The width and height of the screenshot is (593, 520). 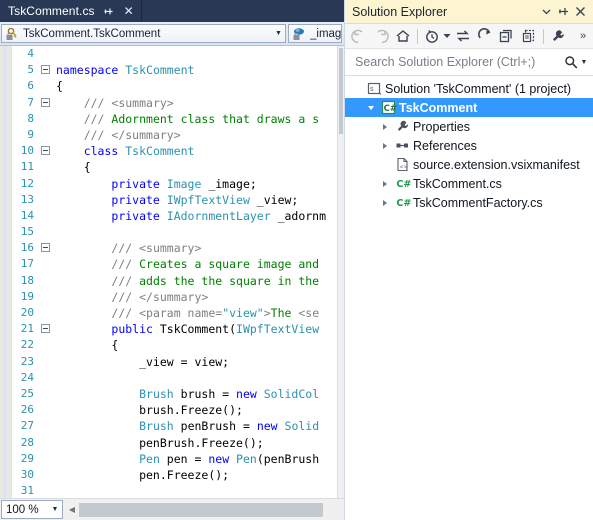 What do you see at coordinates (584, 62) in the screenshot?
I see `search-options-caret-icon: ▼` at bounding box center [584, 62].